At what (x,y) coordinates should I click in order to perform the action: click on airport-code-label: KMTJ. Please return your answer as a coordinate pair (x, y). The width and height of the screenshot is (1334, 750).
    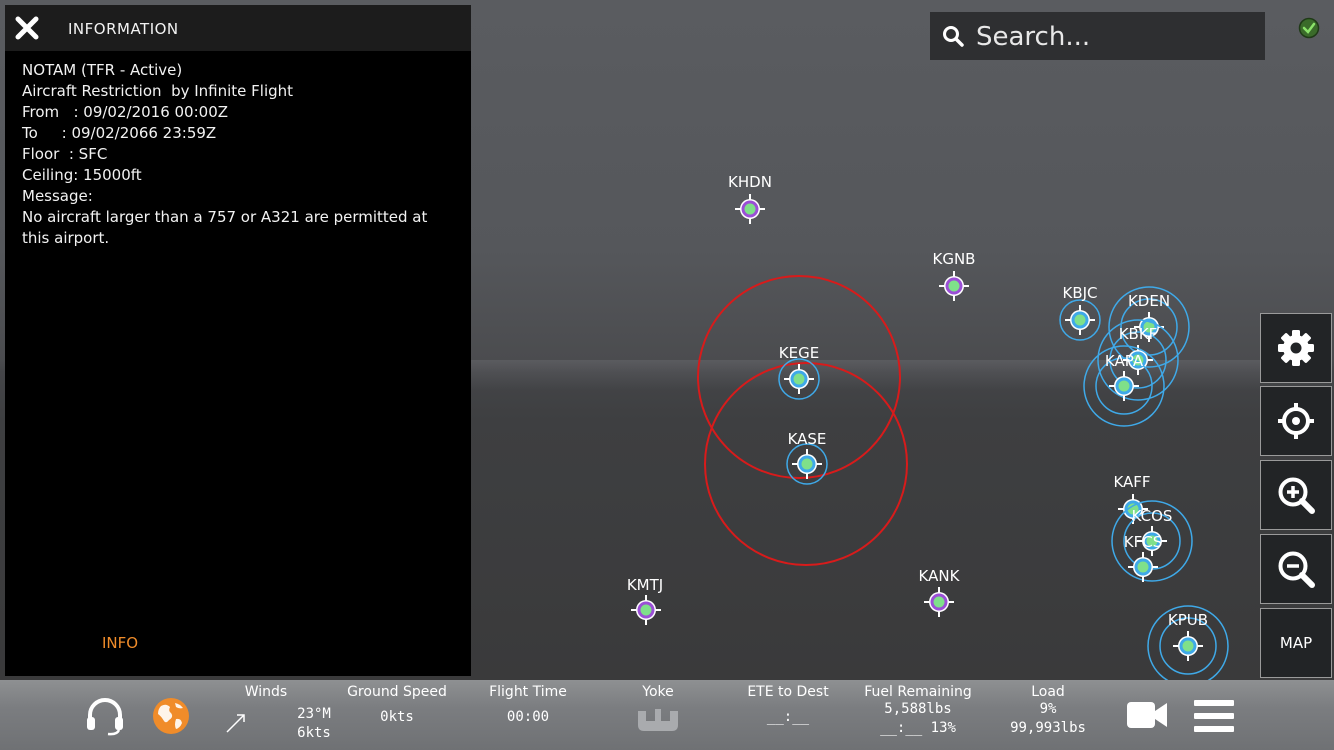
    Looking at the image, I should click on (645, 585).